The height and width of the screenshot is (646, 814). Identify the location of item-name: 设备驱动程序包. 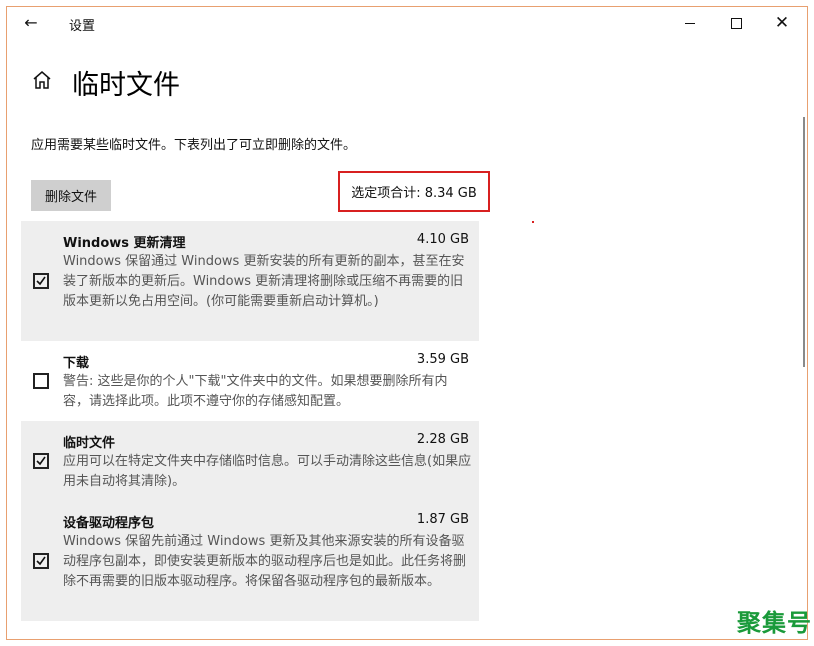
(109, 523).